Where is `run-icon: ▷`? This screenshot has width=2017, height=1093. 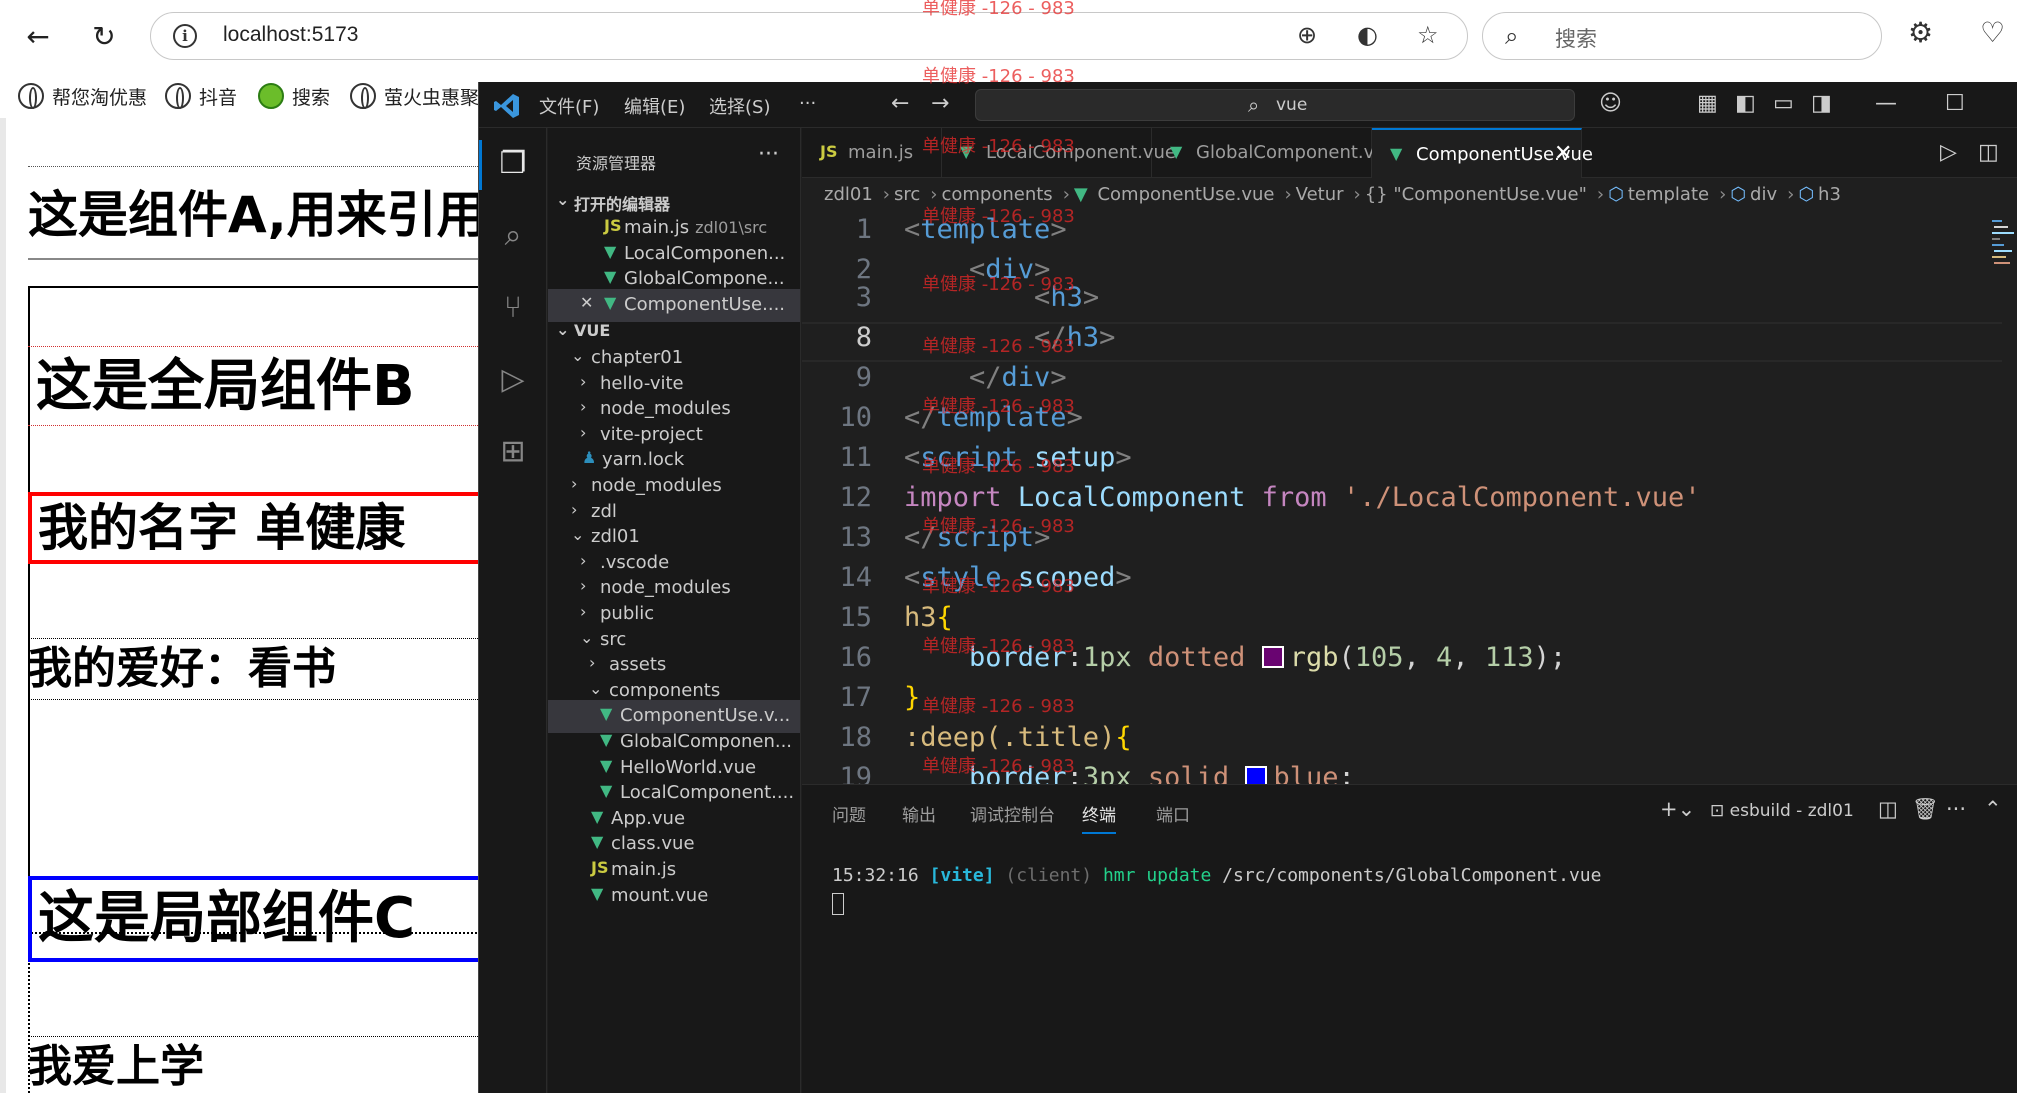 run-icon: ▷ is located at coordinates (1948, 152).